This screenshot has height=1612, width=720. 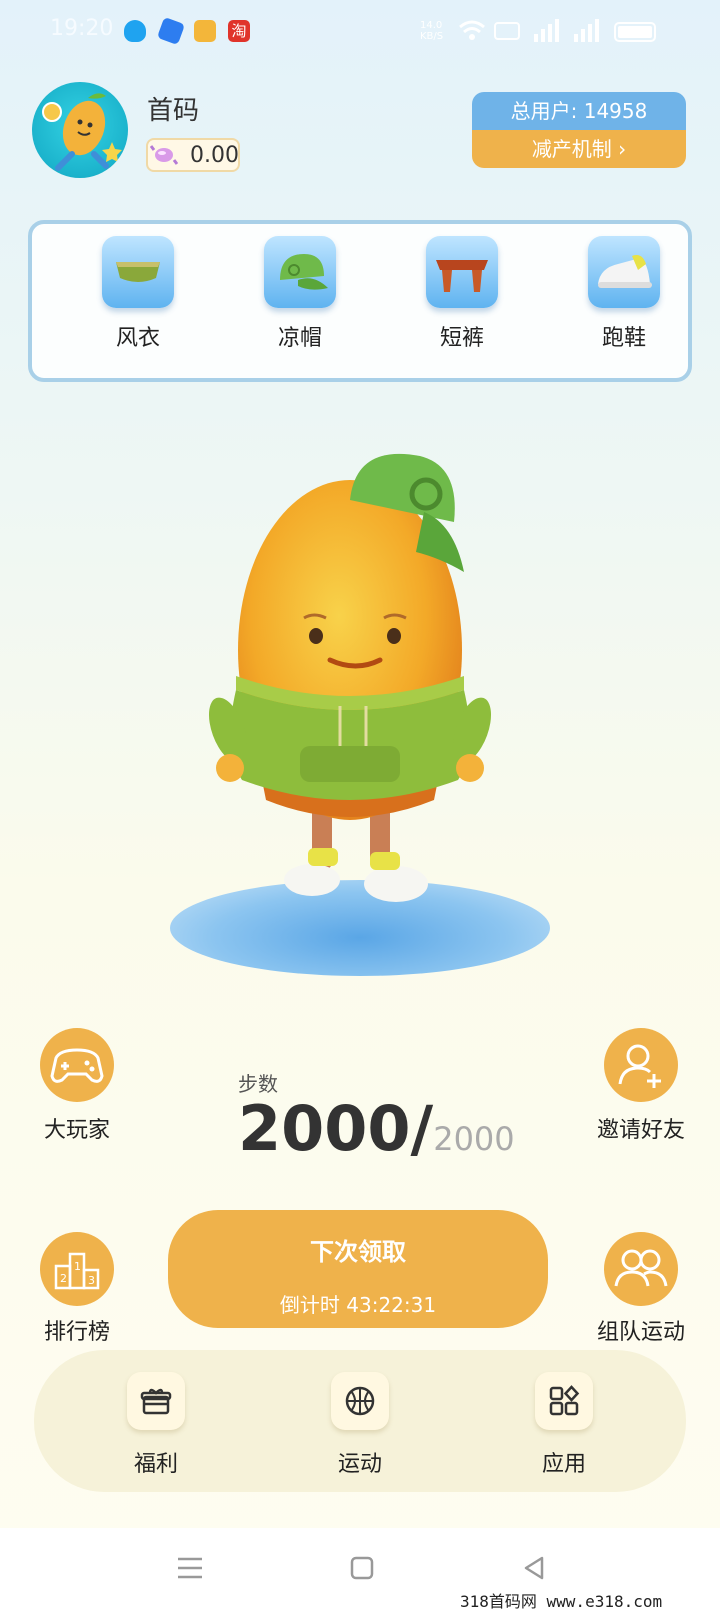 What do you see at coordinates (76, 1332) in the screenshot?
I see `ranking-label: 排行榜` at bounding box center [76, 1332].